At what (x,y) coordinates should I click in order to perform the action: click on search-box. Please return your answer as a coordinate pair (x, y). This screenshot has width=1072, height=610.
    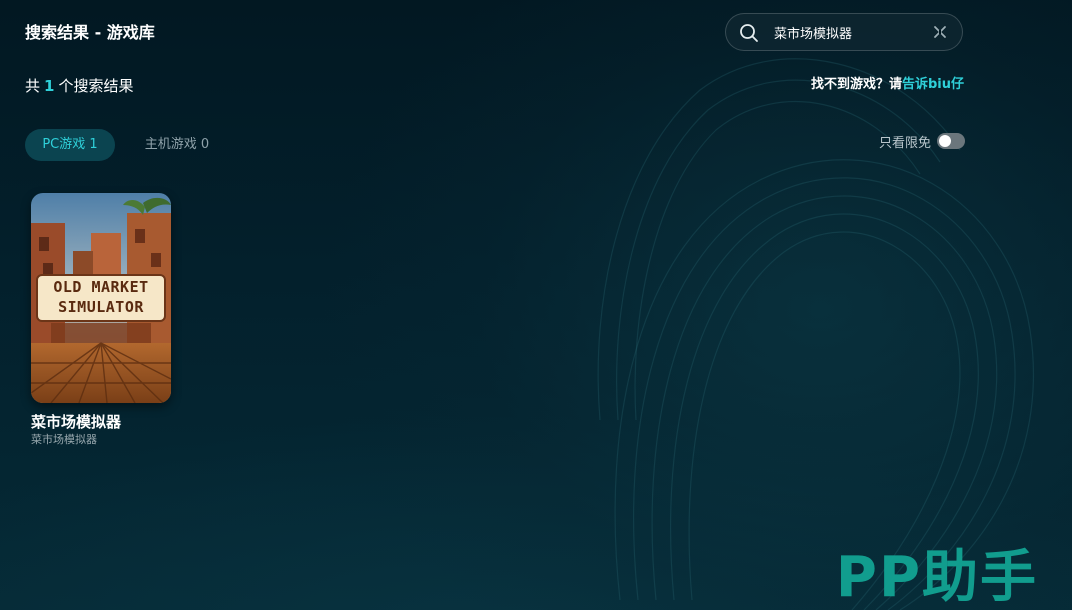
    Looking at the image, I should click on (844, 32).